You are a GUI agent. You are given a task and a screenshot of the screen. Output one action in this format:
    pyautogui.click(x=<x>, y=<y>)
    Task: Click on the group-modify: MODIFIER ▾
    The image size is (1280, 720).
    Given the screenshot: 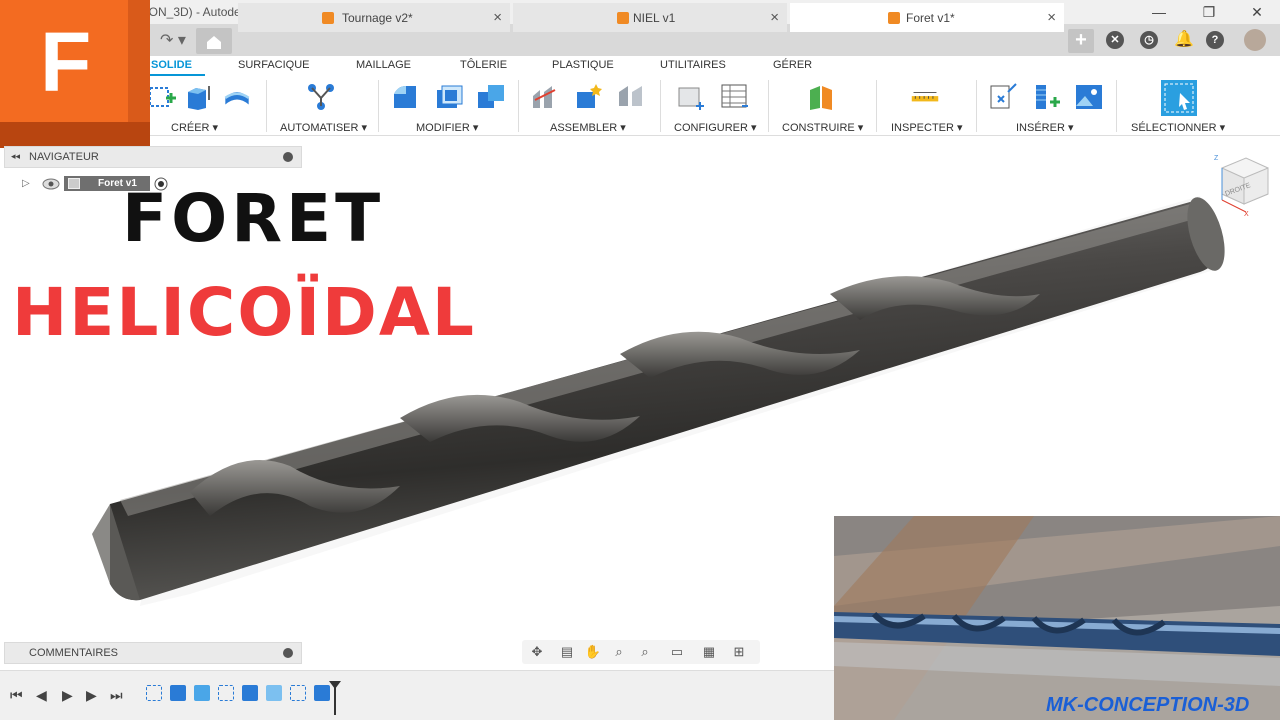 What is the action you would take?
    pyautogui.click(x=447, y=127)
    